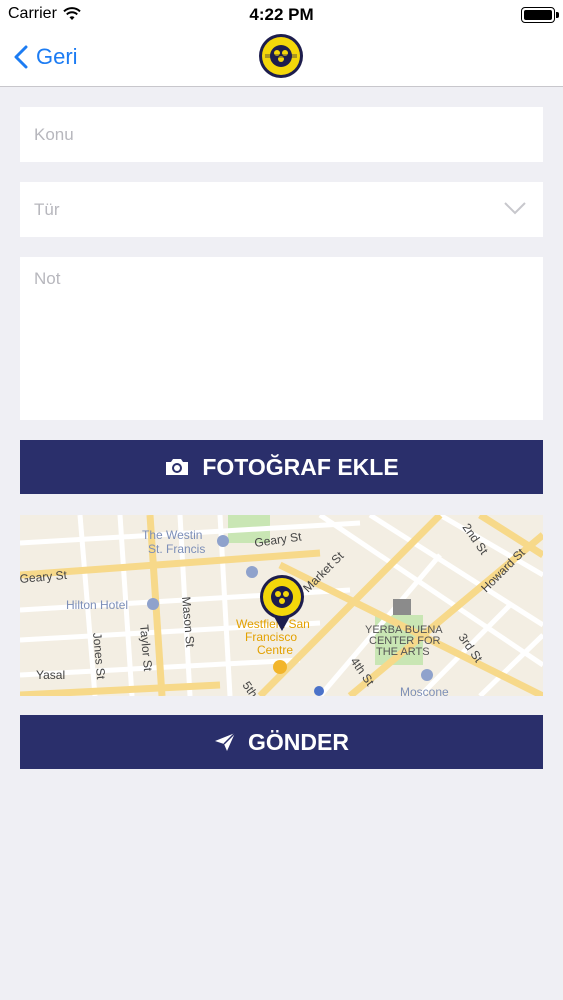  I want to click on map-label-westin-1: The Westin, so click(172, 535).